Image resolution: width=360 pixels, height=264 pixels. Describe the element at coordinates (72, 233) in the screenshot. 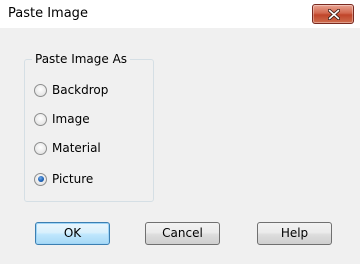

I see `ok-button: OK` at that location.